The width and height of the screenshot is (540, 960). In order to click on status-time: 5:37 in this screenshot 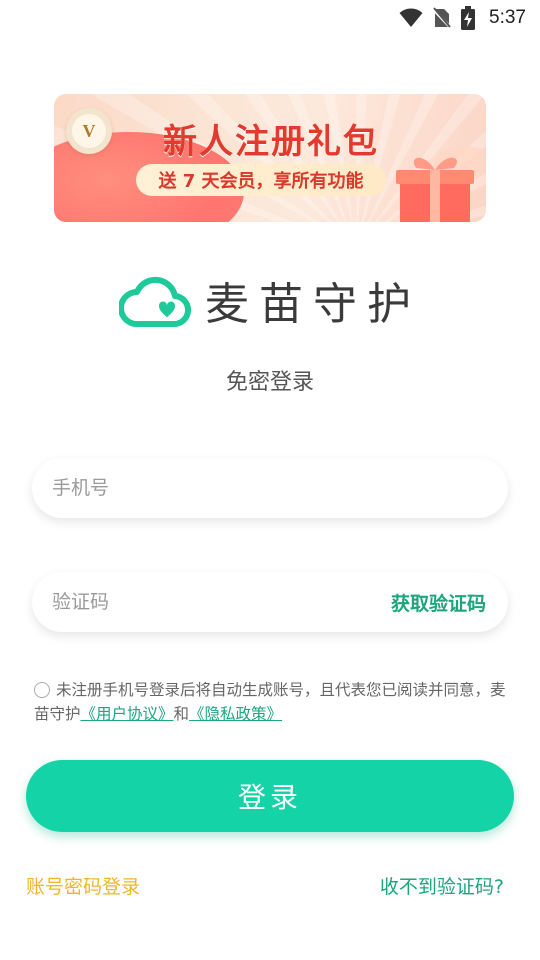, I will do `click(507, 17)`.